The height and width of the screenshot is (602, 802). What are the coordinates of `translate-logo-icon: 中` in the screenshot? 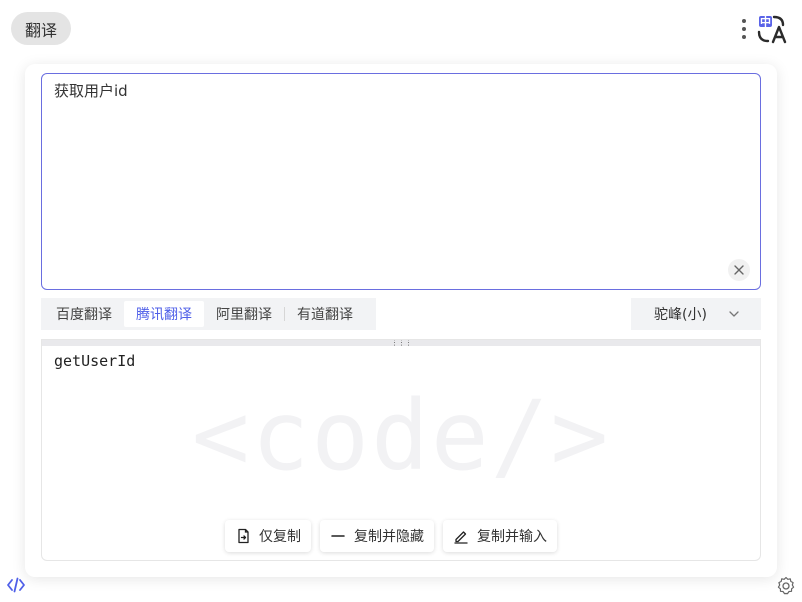 It's located at (773, 29).